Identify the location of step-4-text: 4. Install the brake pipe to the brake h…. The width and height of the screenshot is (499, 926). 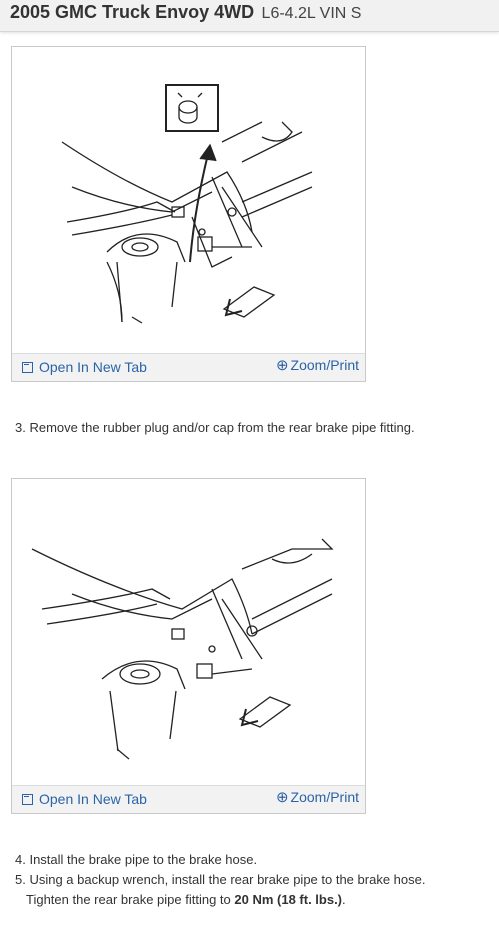
(136, 859).